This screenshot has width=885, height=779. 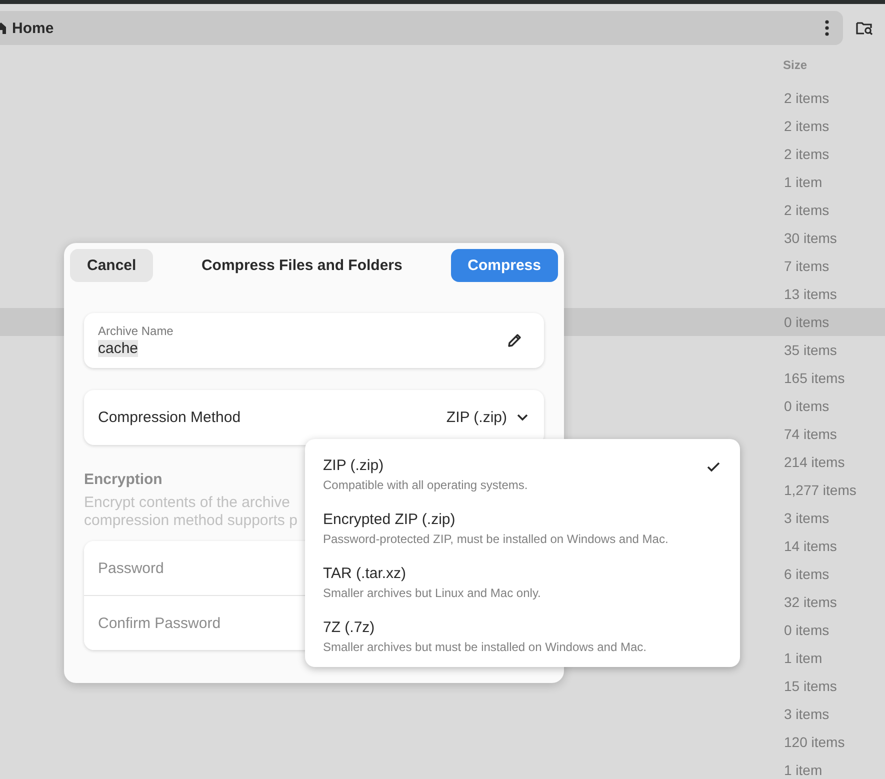 What do you see at coordinates (820, 490) in the screenshot?
I see `size-cell: 1,277 items` at bounding box center [820, 490].